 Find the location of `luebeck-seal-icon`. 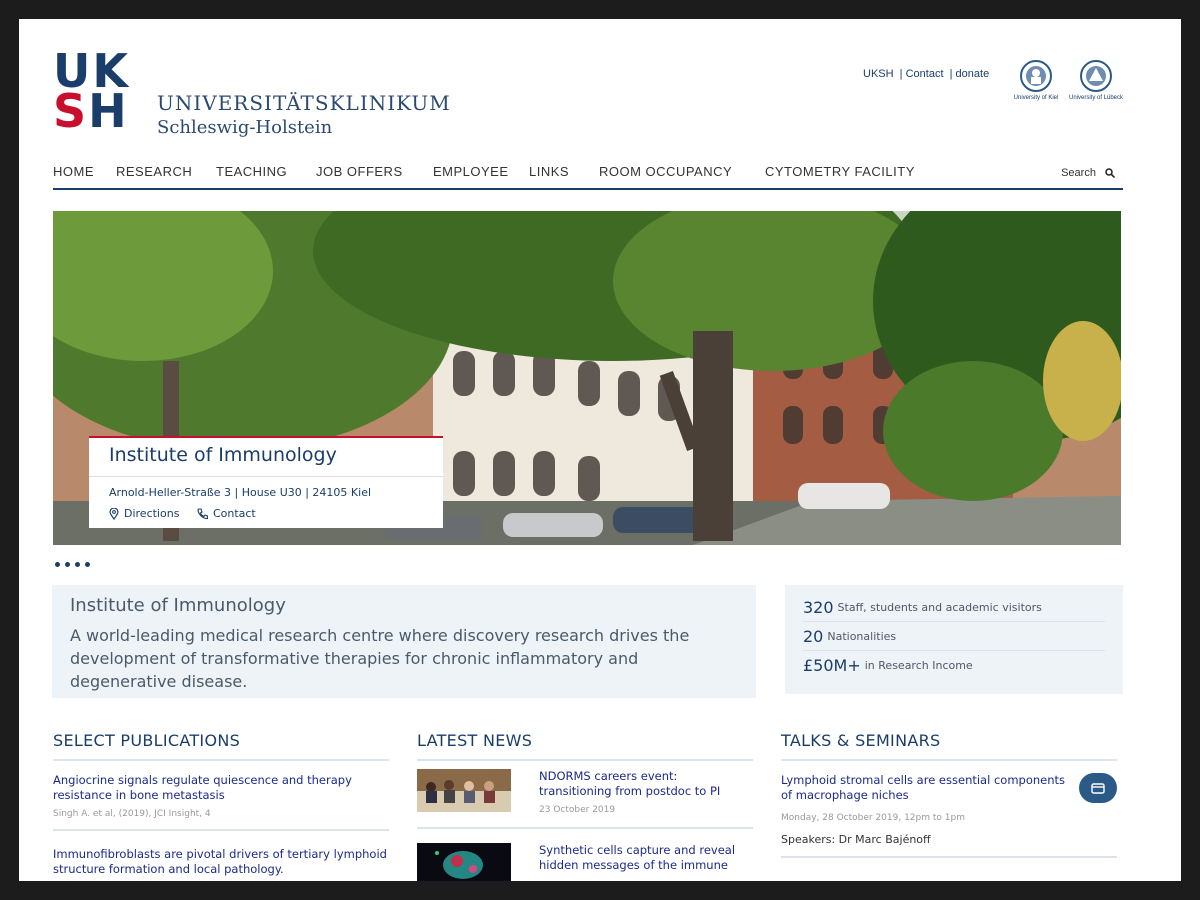

luebeck-seal-icon is located at coordinates (1096, 76).